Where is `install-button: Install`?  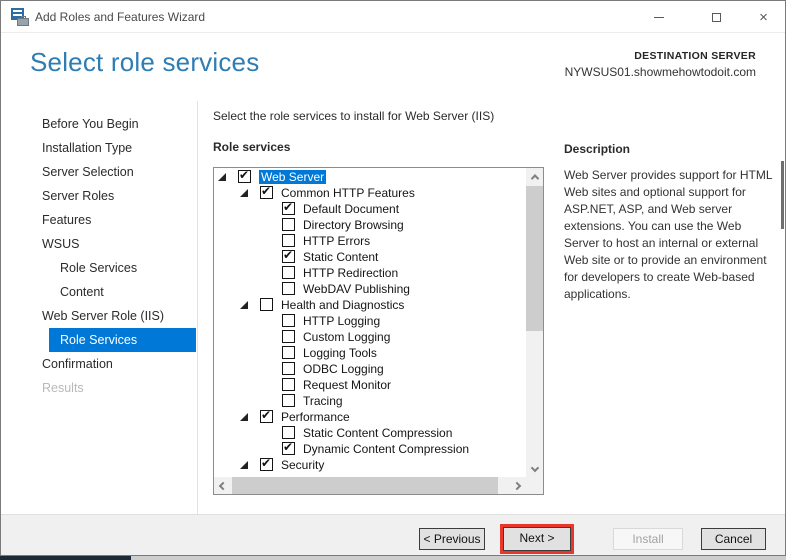 install-button: Install is located at coordinates (648, 539).